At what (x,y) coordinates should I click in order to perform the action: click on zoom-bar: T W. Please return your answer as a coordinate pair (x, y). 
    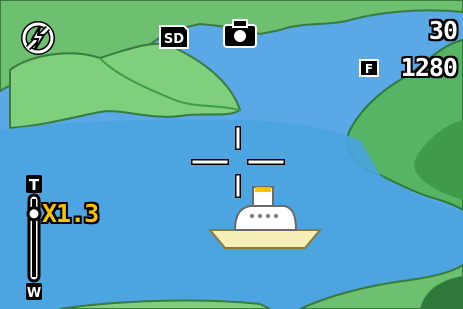
    Looking at the image, I should click on (34, 238).